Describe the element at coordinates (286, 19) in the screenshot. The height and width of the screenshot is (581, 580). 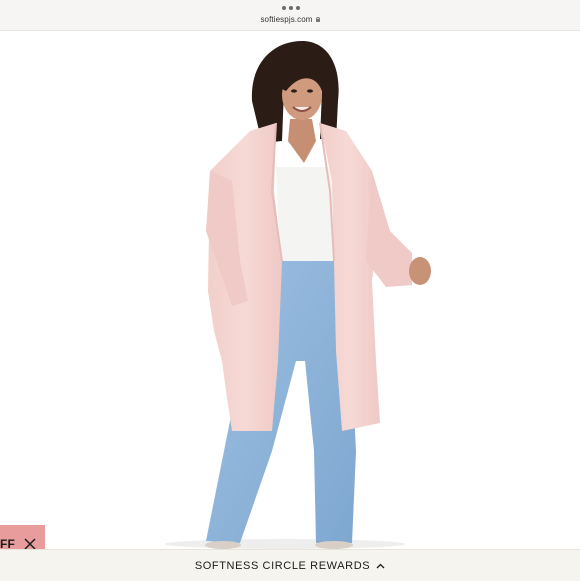
I see `url-label: softiespjs.com` at that location.